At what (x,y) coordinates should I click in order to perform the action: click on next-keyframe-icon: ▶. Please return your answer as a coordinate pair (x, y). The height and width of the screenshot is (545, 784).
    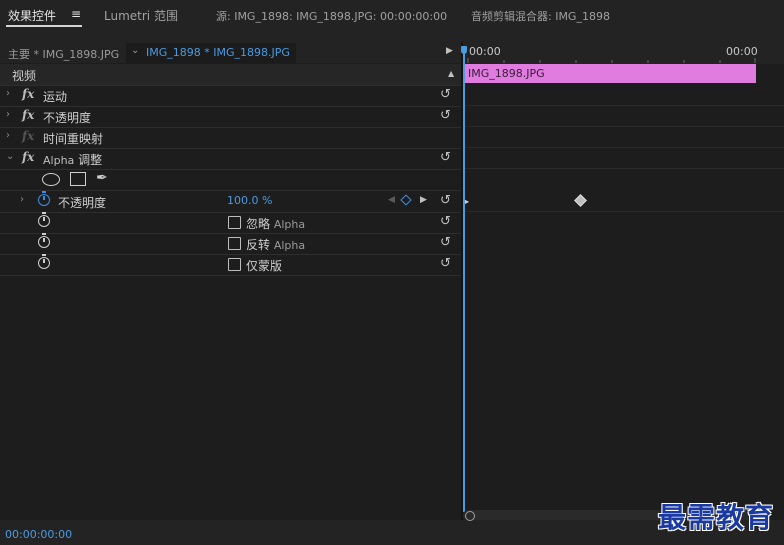
    Looking at the image, I should click on (423, 200).